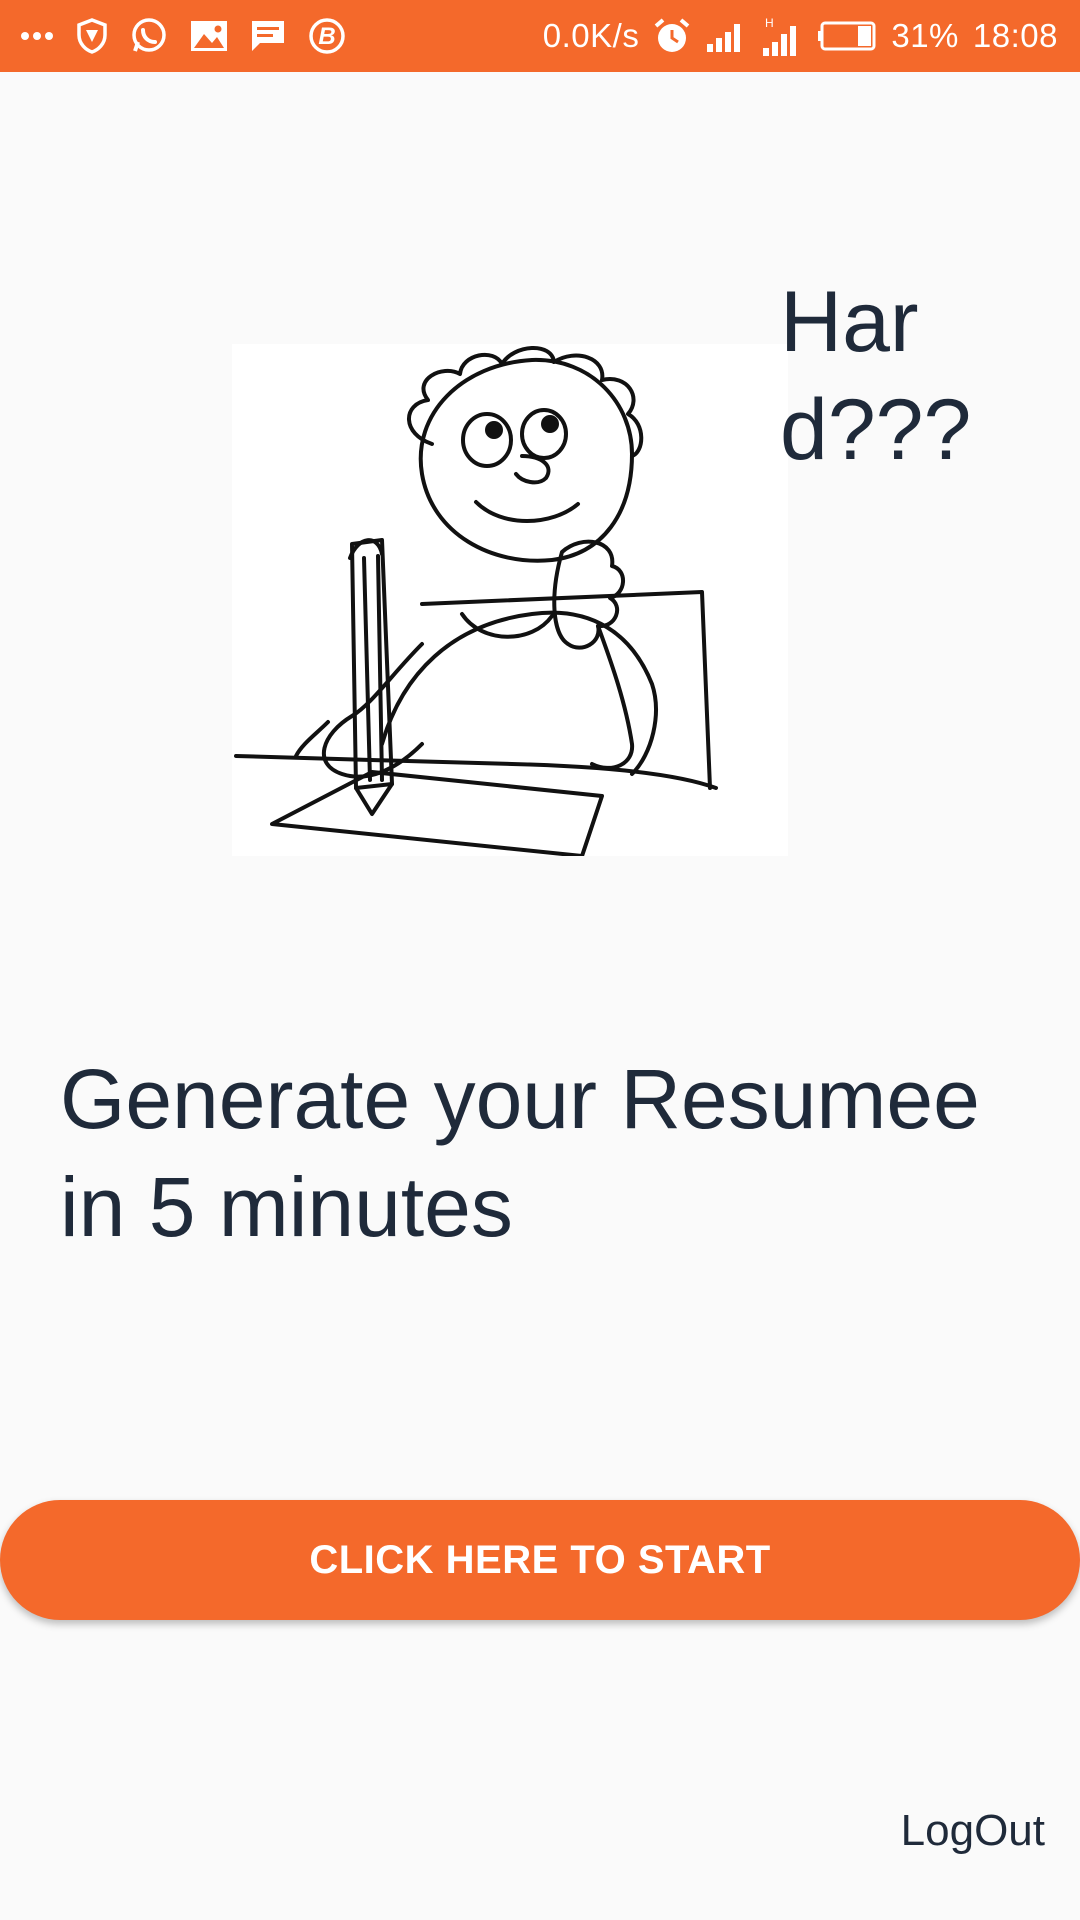 The image size is (1080, 1920). Describe the element at coordinates (726, 36) in the screenshot. I see `signal-icon` at that location.